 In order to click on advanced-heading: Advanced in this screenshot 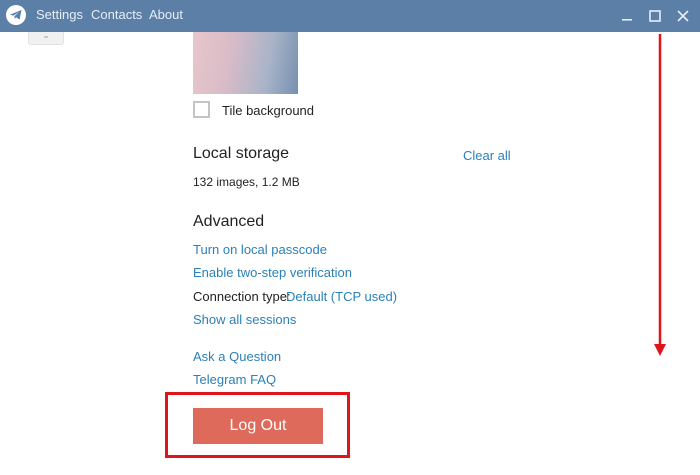, I will do `click(229, 221)`.